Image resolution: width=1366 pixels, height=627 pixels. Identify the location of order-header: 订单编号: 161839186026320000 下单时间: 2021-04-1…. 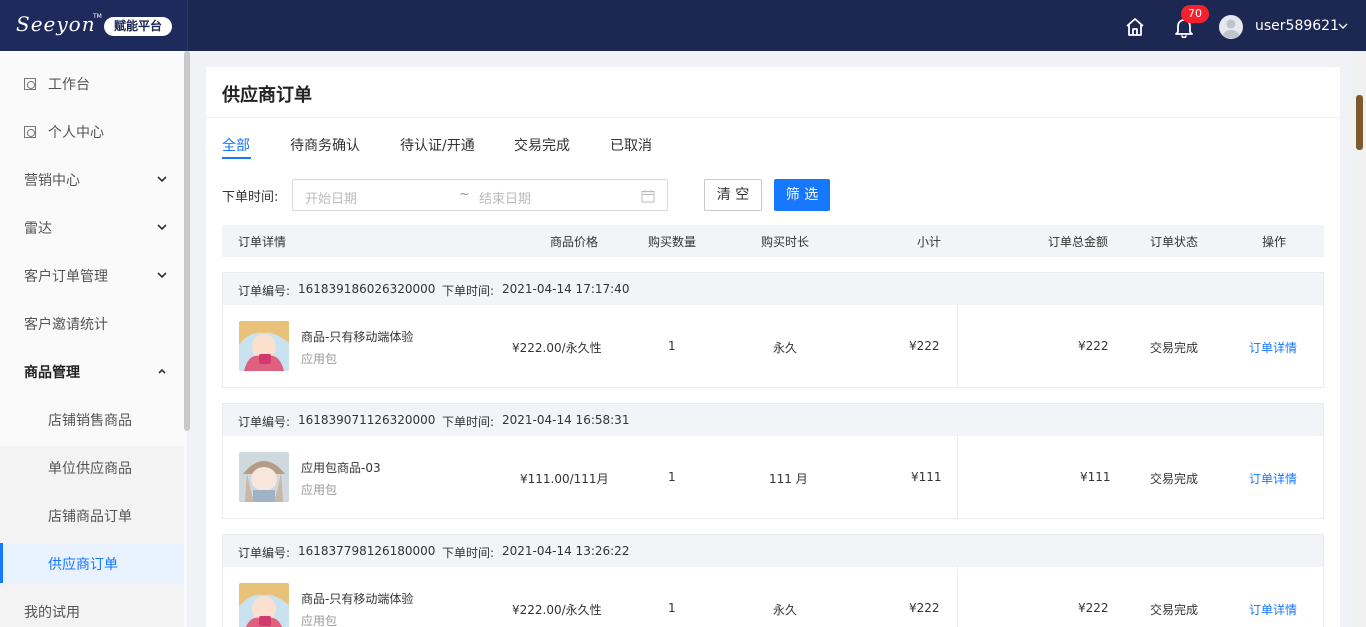
(773, 289).